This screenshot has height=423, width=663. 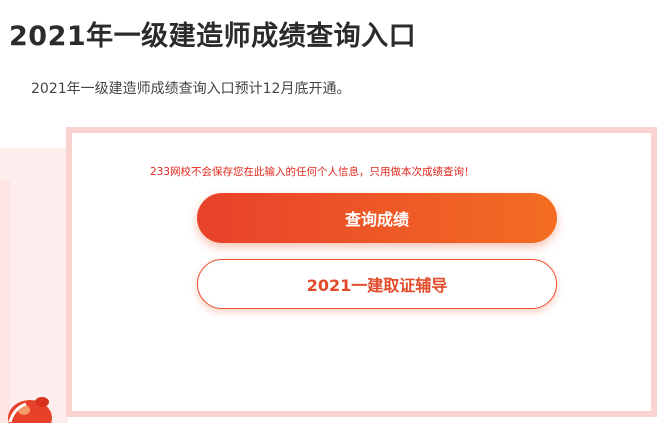 What do you see at coordinates (30, 405) in the screenshot?
I see `mascot-icon` at bounding box center [30, 405].